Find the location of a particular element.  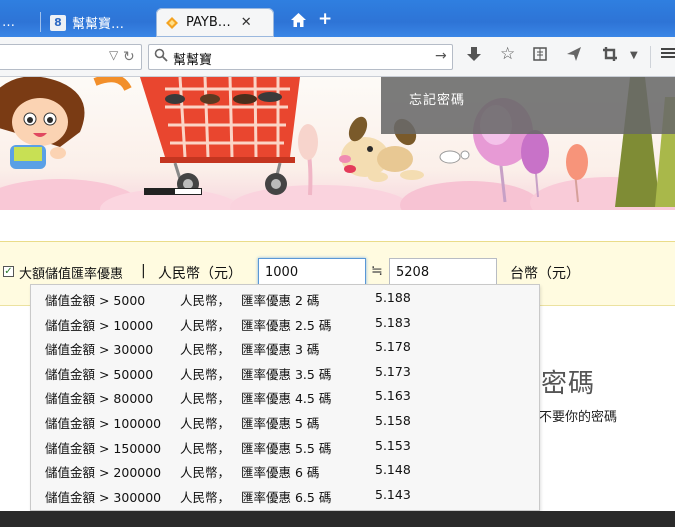

rate-option: 儲值金額 > 80000 人民幣， 匯率優惠 4.5 碼 5.163 is located at coordinates (285, 396).